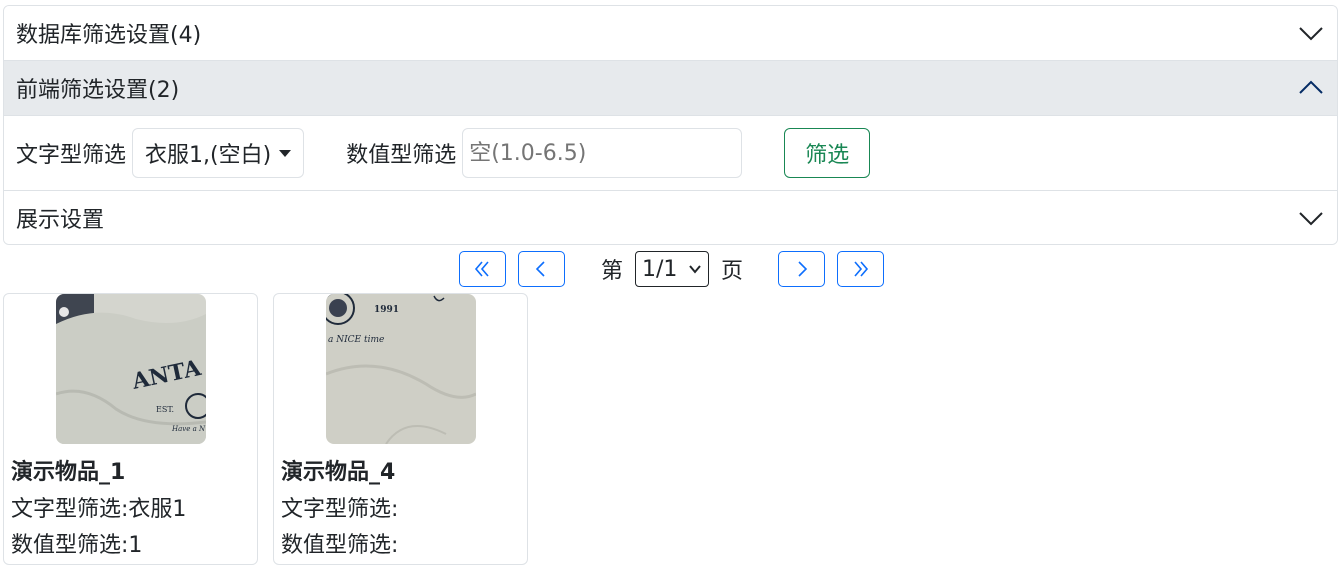  I want to click on filter-button: 筛选, so click(827, 153).